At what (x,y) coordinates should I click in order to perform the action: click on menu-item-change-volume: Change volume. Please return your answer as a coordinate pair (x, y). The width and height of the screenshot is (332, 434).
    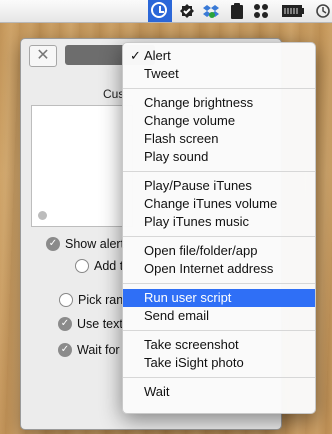
    Looking at the image, I should click on (219, 121).